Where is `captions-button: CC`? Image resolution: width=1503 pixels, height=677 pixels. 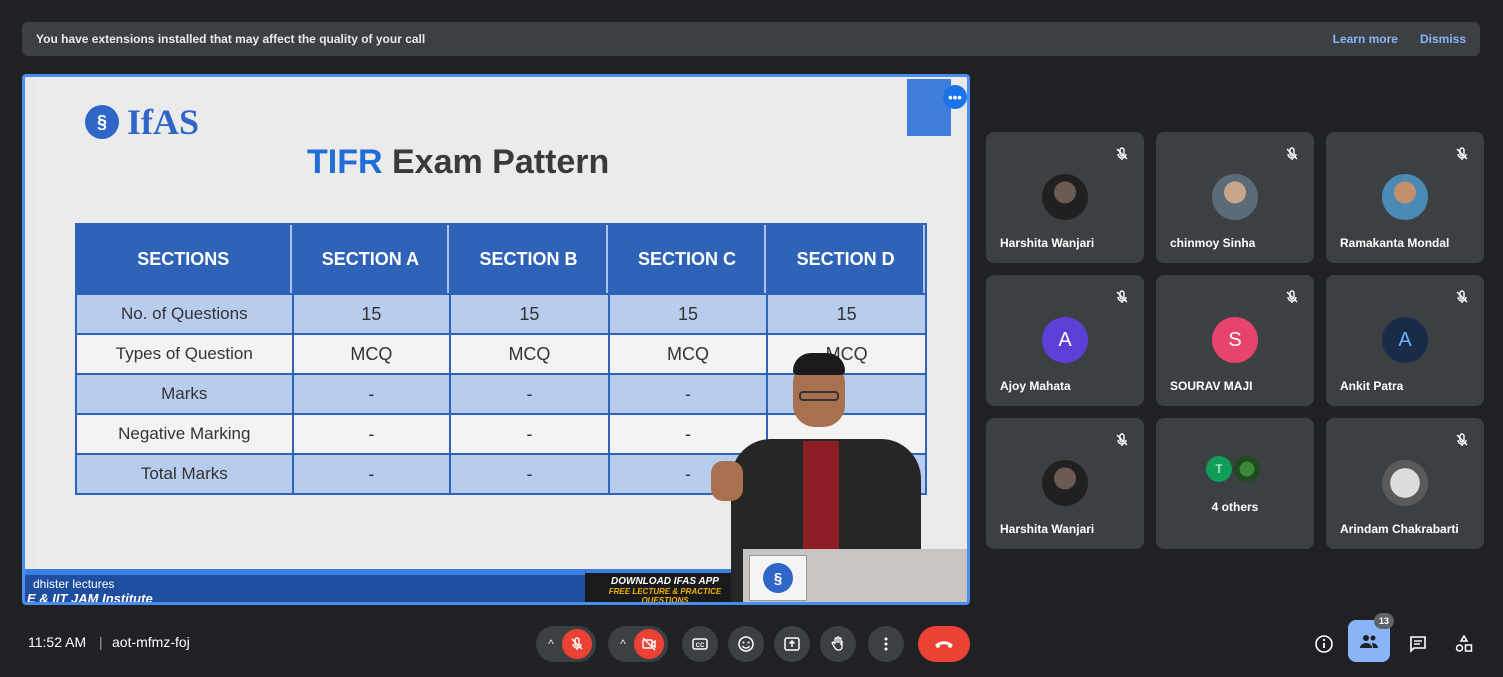
captions-button: CC is located at coordinates (700, 644).